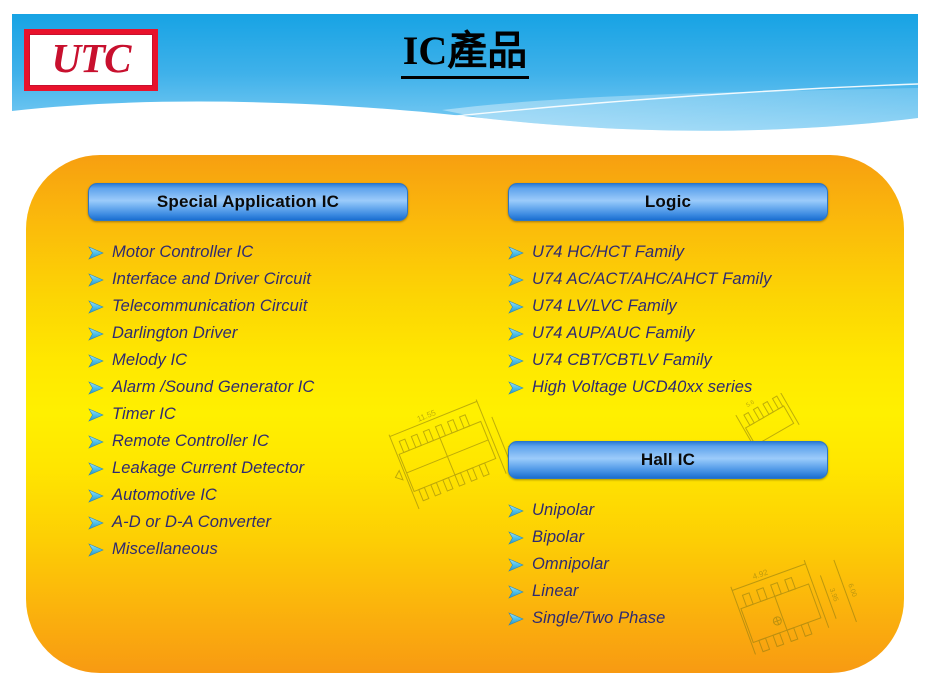 This screenshot has height=697, width=930. I want to click on list-item: U74 HC/HCT Family, so click(688, 252).